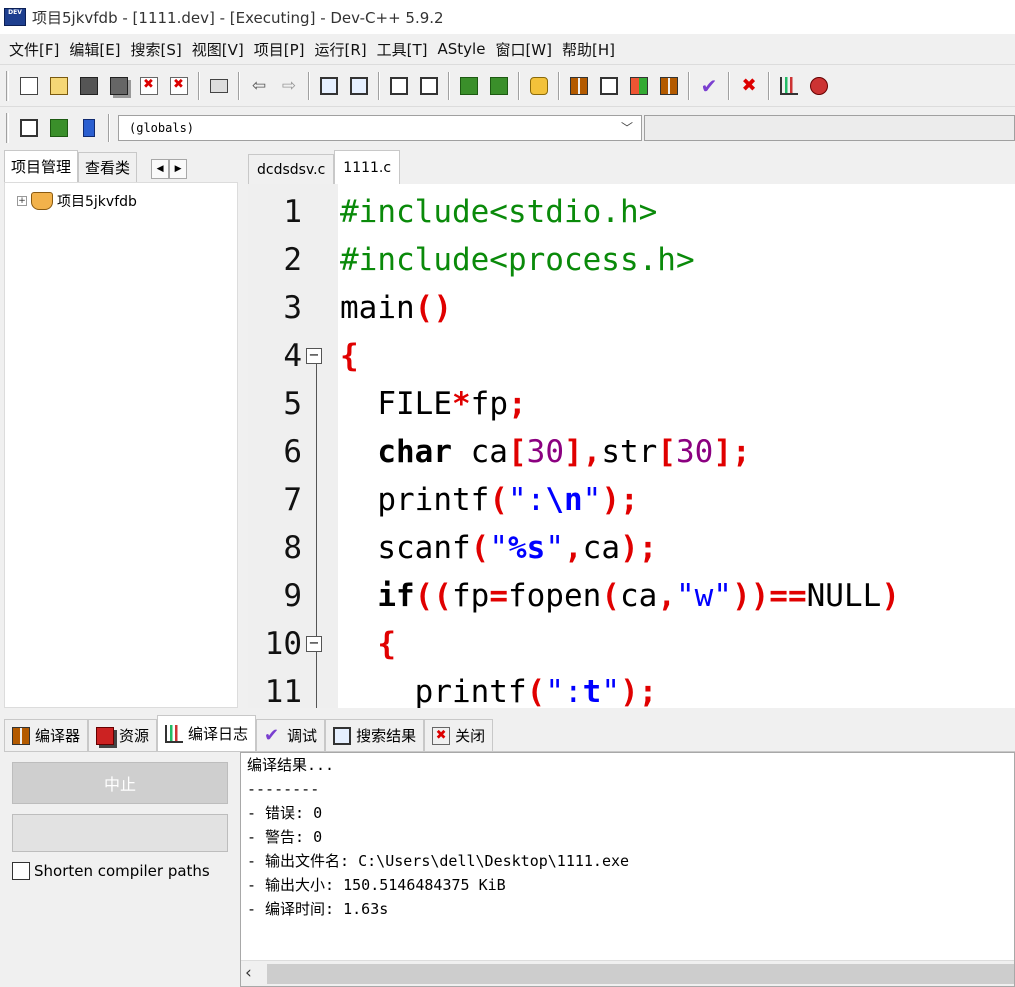  Describe the element at coordinates (291, 169) in the screenshot. I see `tab-dcdsdsv-c: dcdsdsv.c` at that location.